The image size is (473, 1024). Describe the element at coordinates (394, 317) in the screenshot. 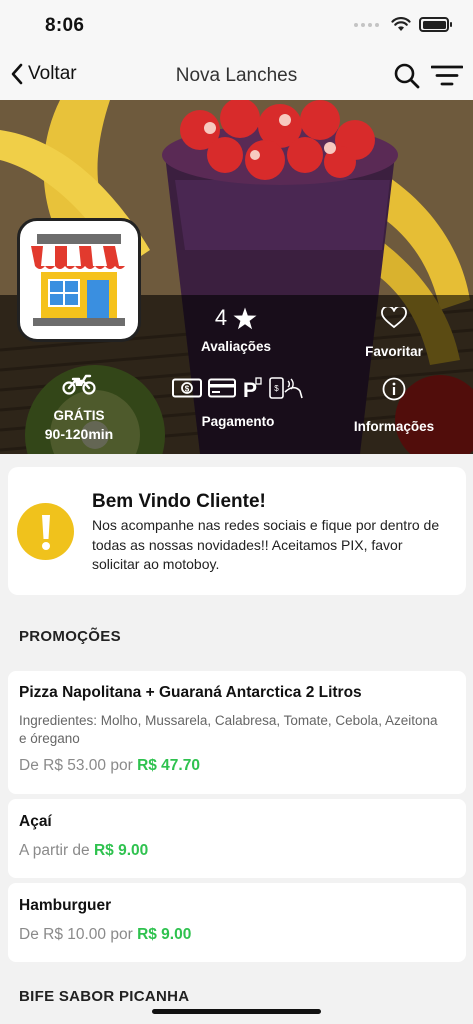

I see `heart-icon` at that location.